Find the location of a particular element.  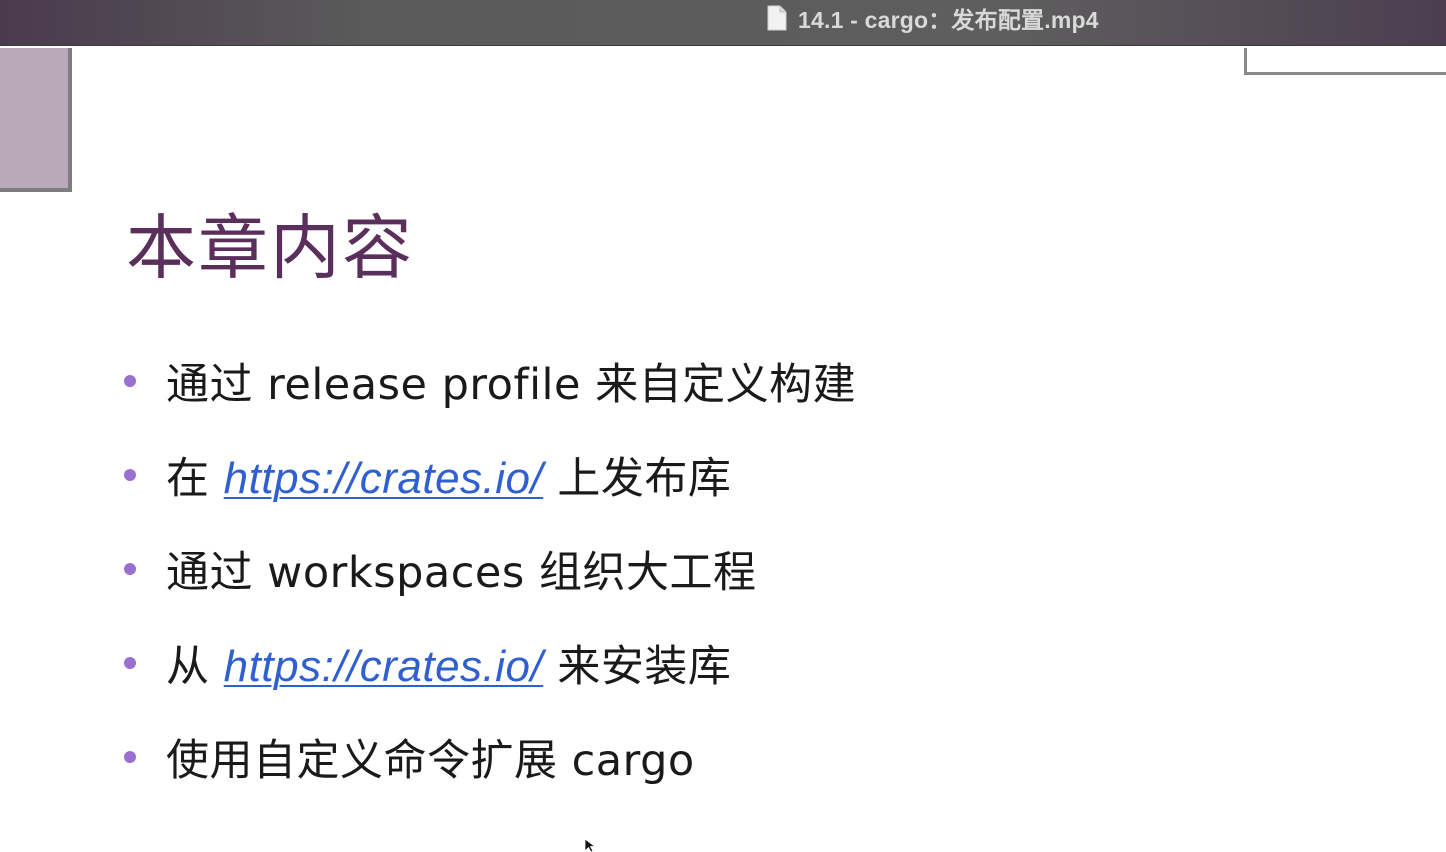

window-title-bar: 14.1 - cargo：发布配置.mp4 is located at coordinates (723, 23).